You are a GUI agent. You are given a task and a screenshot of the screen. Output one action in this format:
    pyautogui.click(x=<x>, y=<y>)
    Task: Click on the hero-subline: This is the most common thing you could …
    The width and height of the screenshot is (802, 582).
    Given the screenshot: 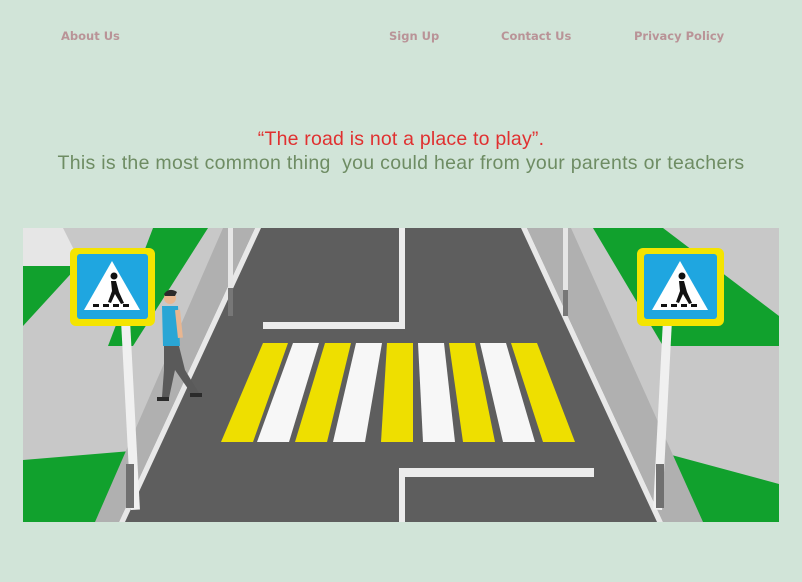 What is the action you would take?
    pyautogui.click(x=401, y=163)
    